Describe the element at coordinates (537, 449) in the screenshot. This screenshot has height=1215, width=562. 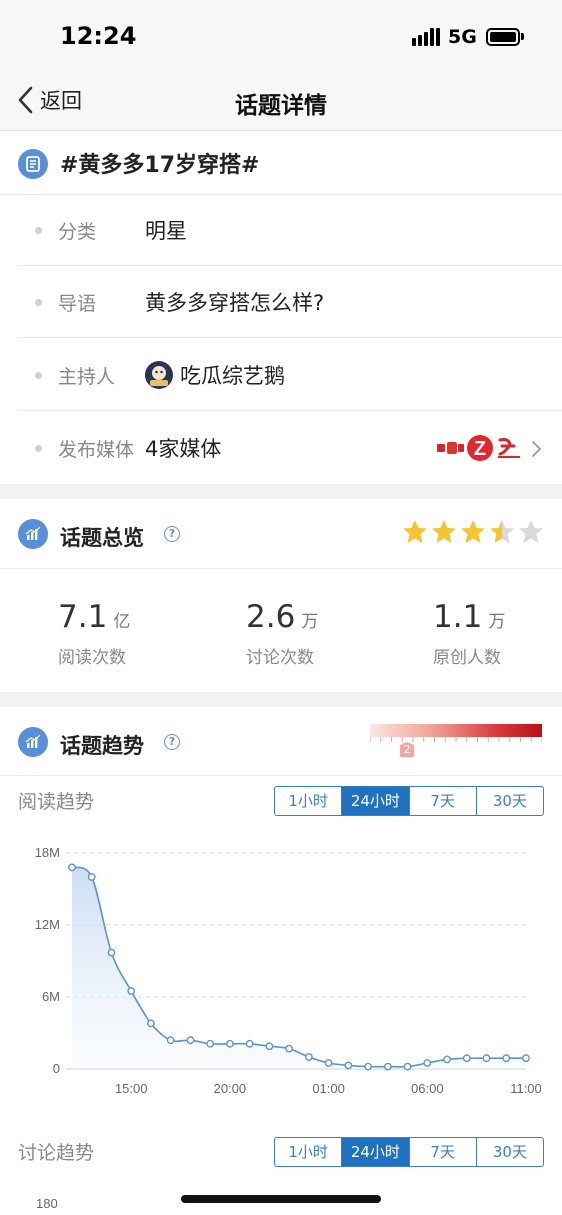
I see `chevron-right-icon` at that location.